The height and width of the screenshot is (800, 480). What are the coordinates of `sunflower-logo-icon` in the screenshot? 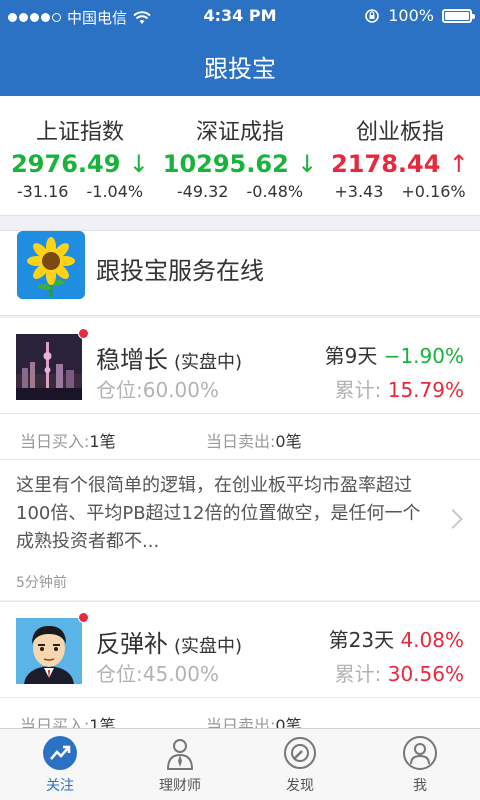 It's located at (51, 265).